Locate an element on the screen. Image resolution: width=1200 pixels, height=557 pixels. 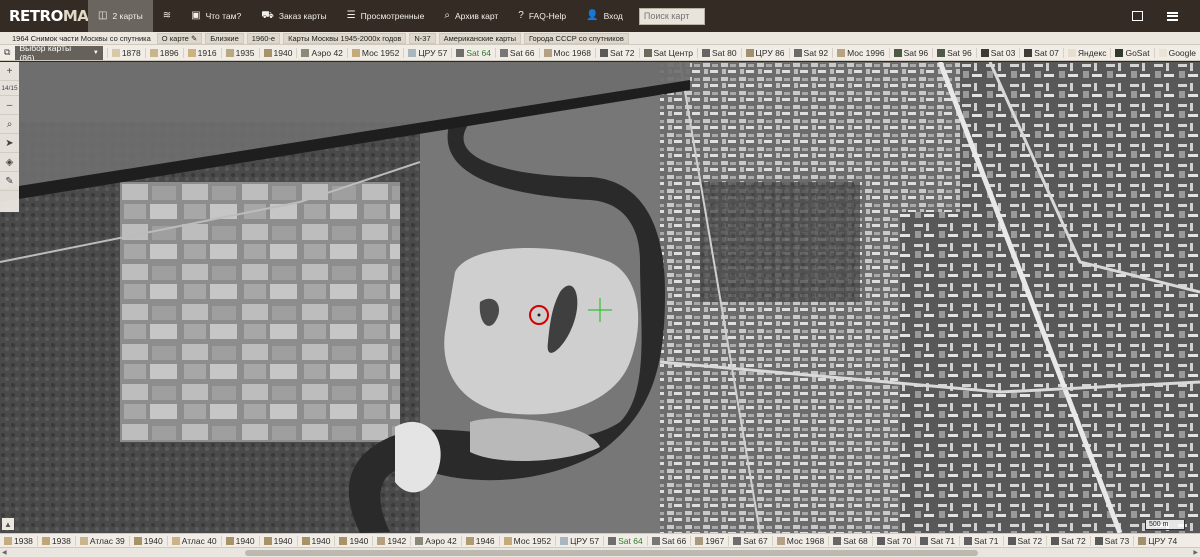
nav-viewed-button: ☰ Просмотренные is located at coordinates (386, 16).